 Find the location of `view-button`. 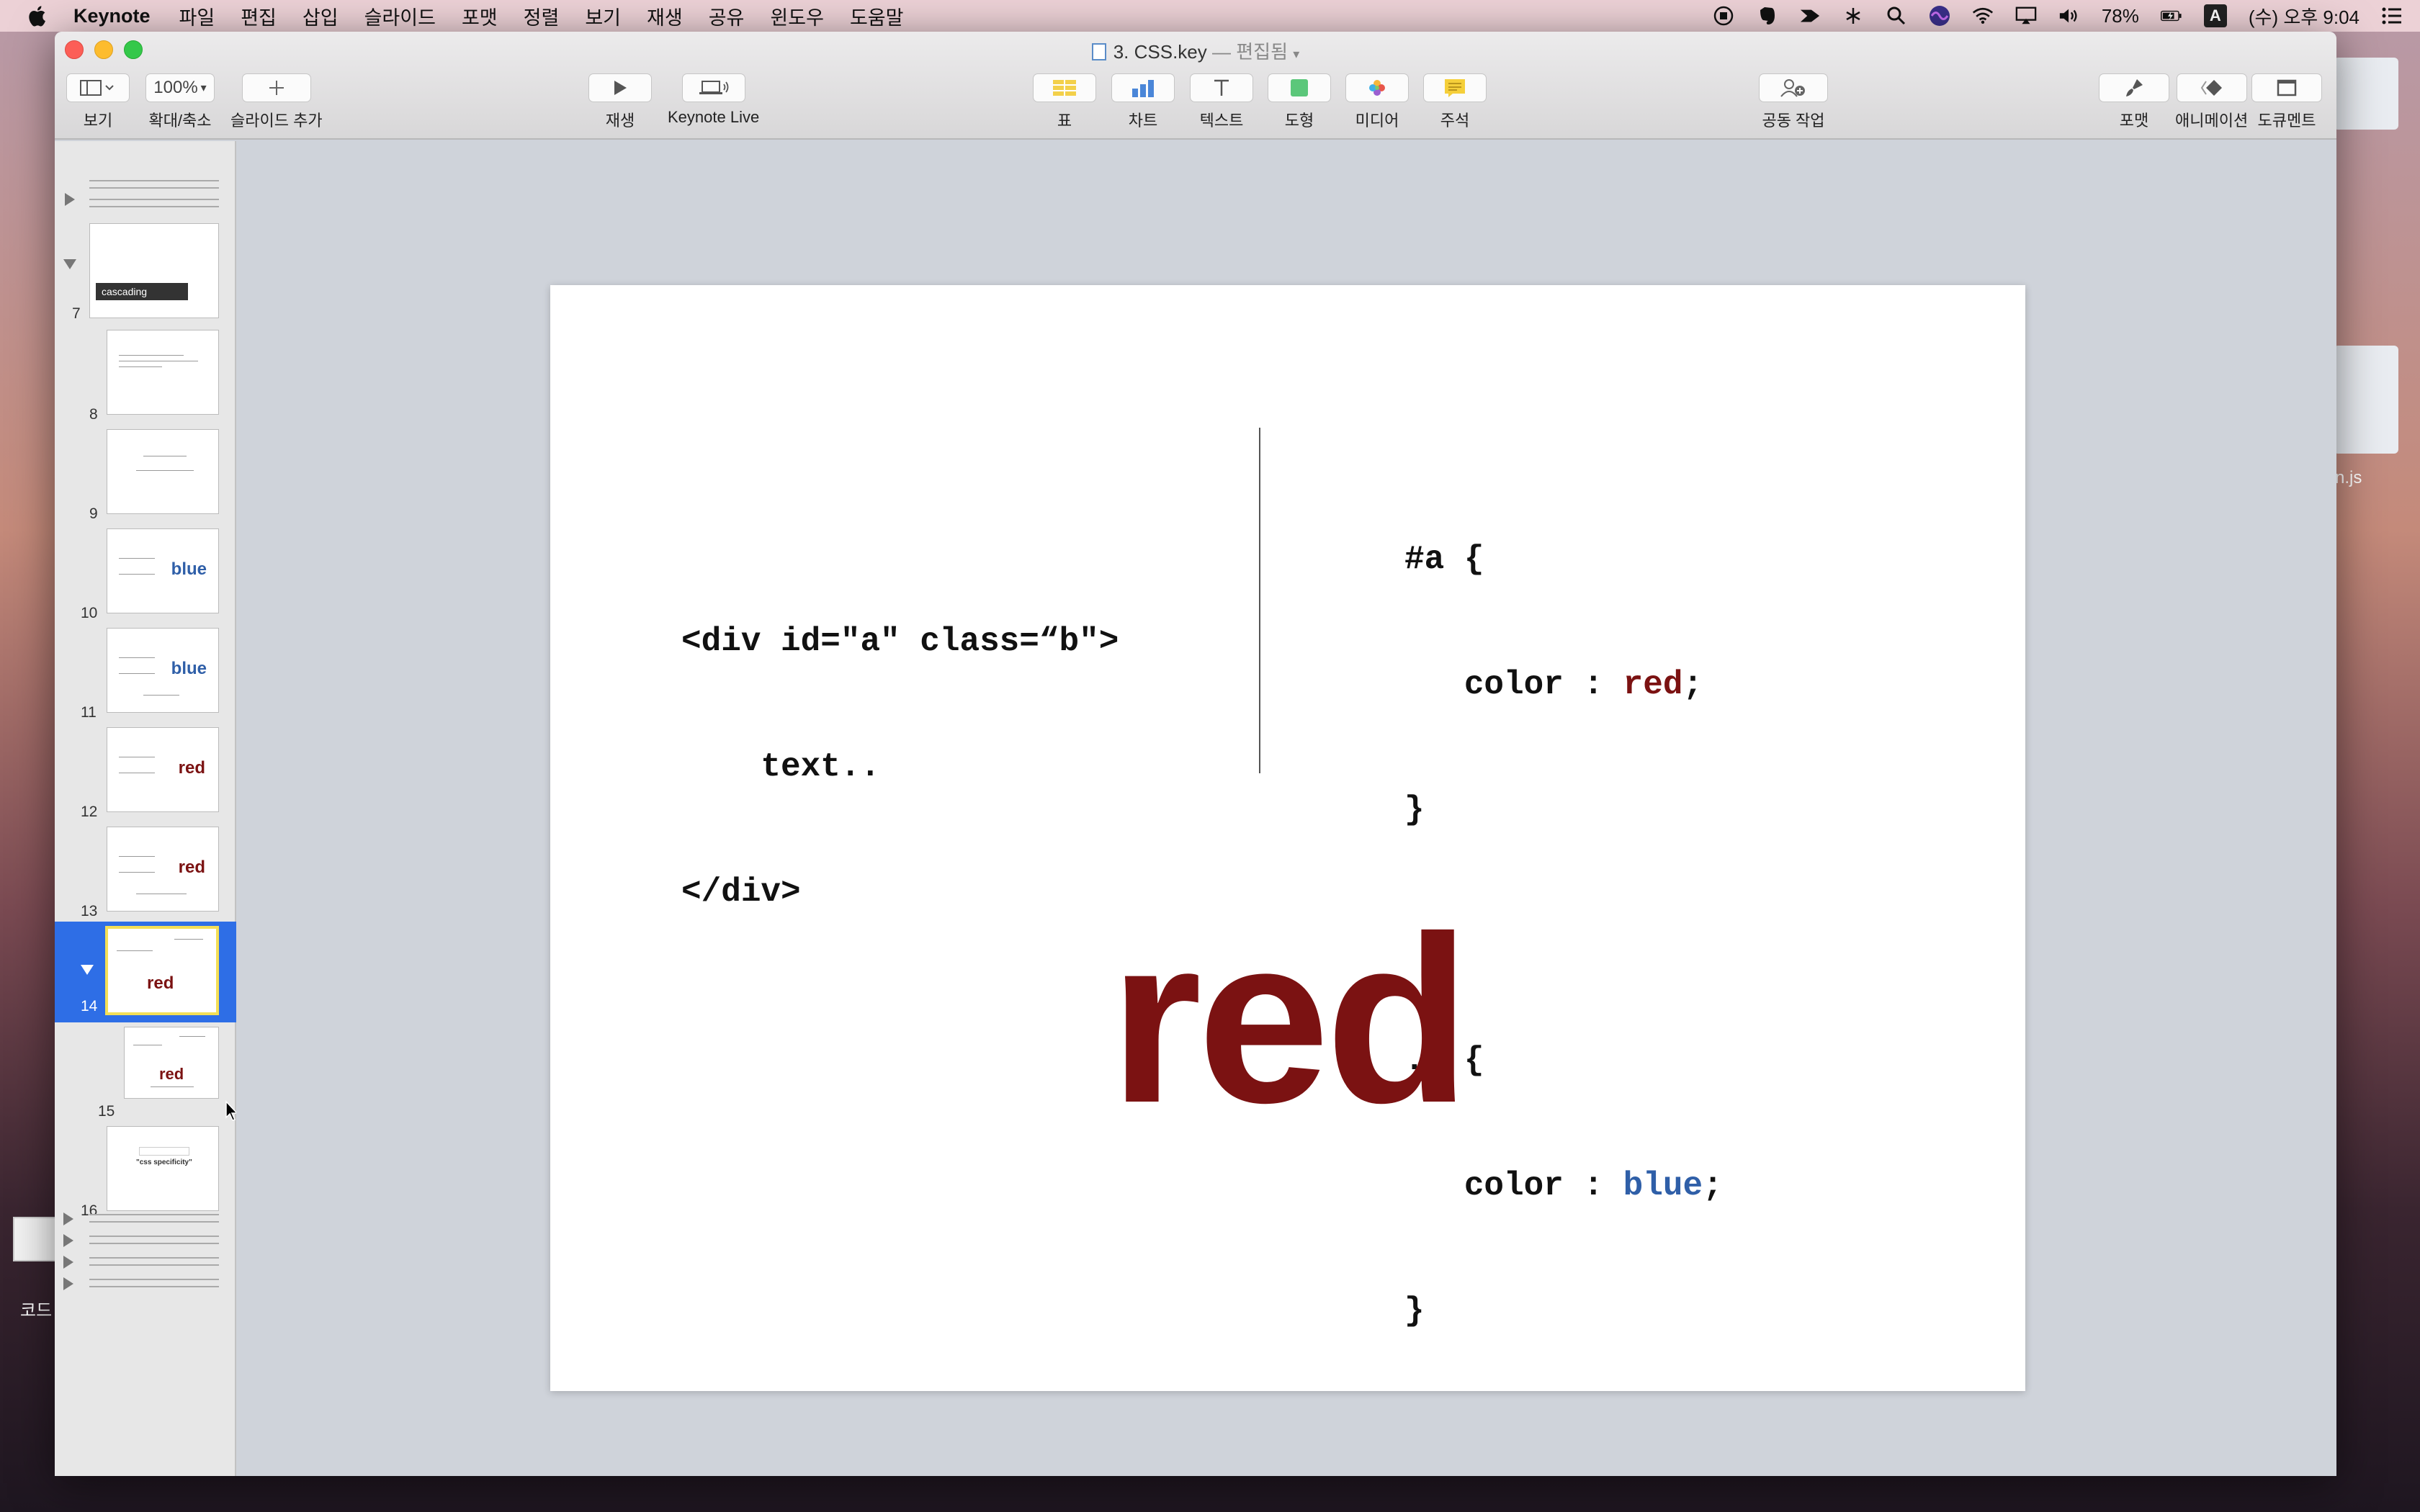

view-button is located at coordinates (98, 87).